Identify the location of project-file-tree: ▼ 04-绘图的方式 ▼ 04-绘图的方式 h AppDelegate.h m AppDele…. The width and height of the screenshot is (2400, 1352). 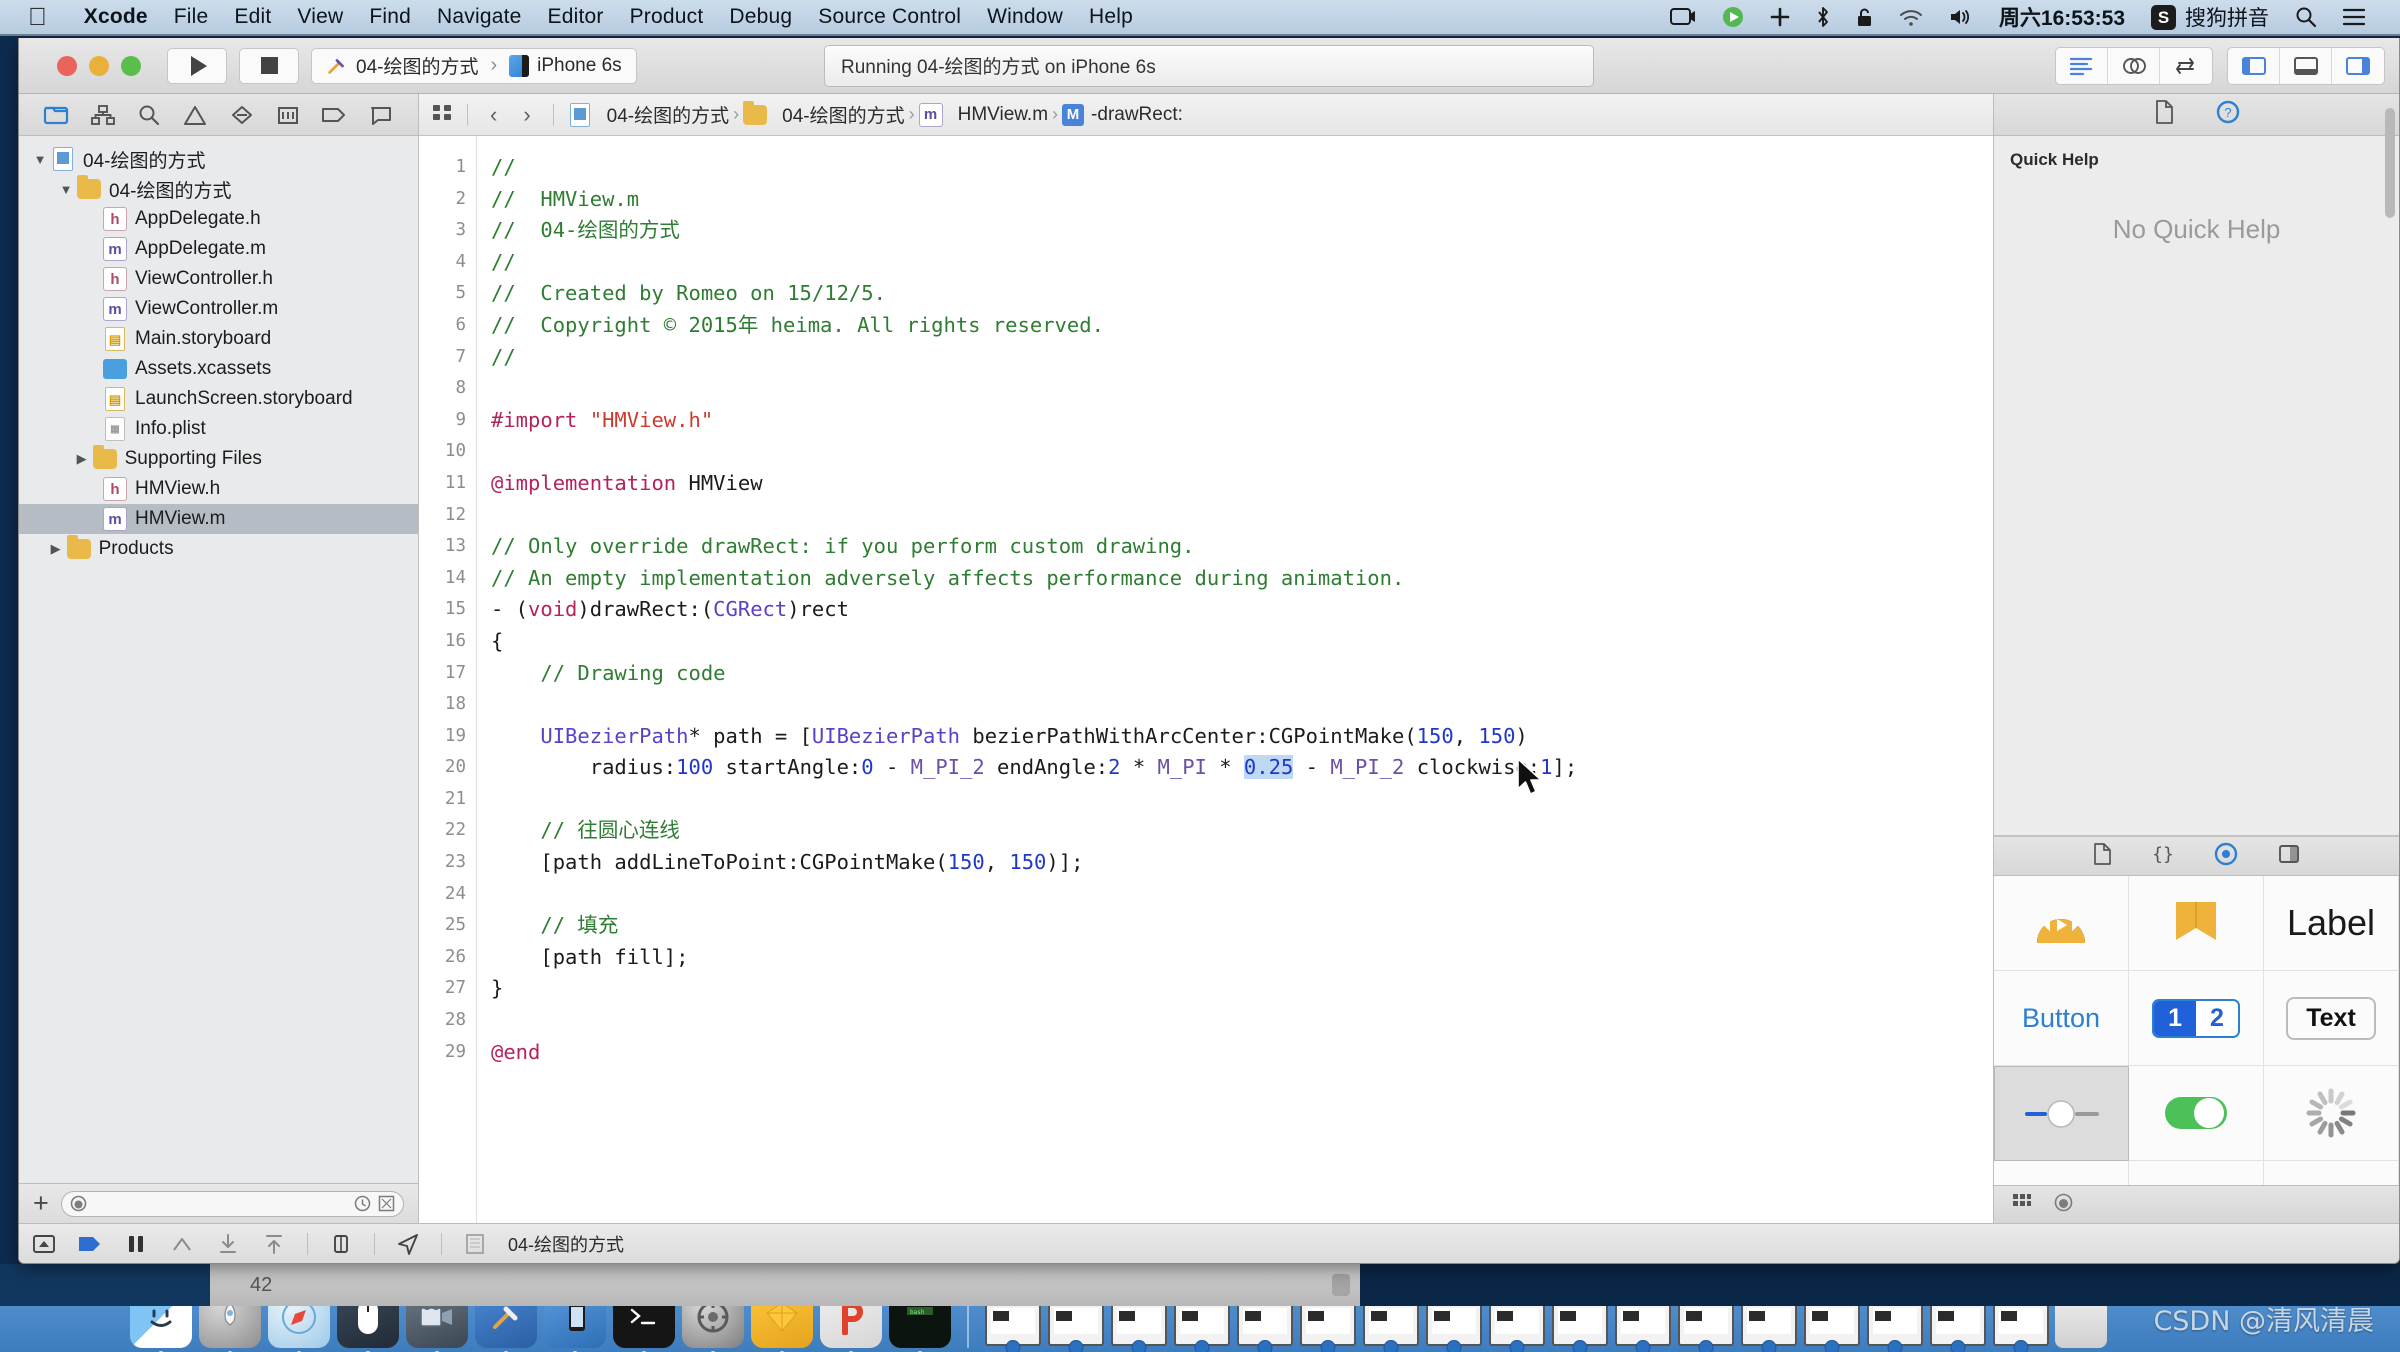
(218, 659).